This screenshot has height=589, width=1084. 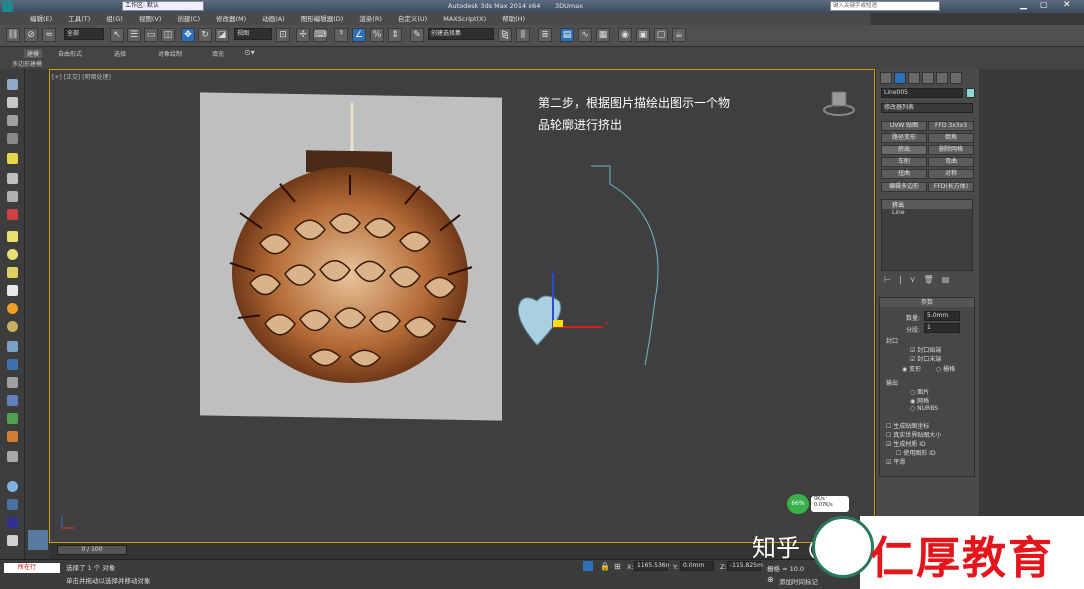 I want to click on render-setup-icon: ▣, so click(x=643, y=35).